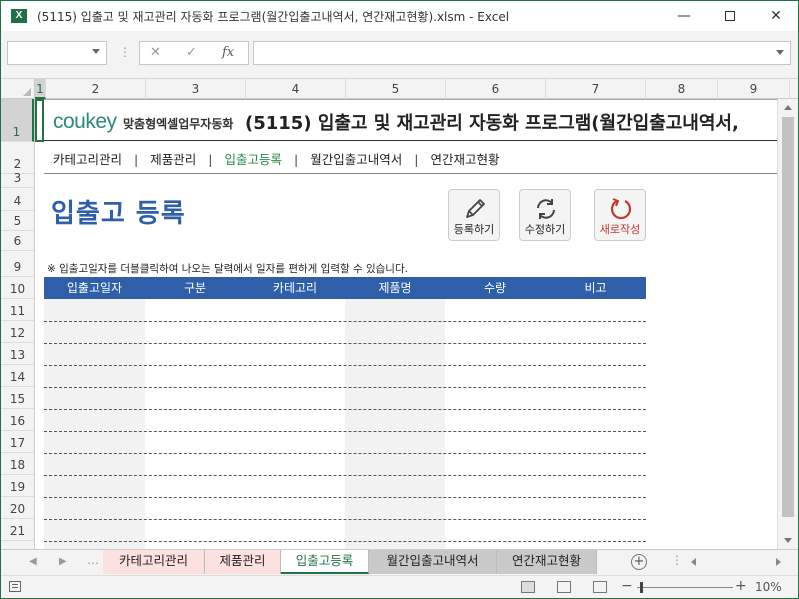 The image size is (799, 599). Describe the element at coordinates (155, 52) in the screenshot. I see `cancel-icon: ✕` at that location.